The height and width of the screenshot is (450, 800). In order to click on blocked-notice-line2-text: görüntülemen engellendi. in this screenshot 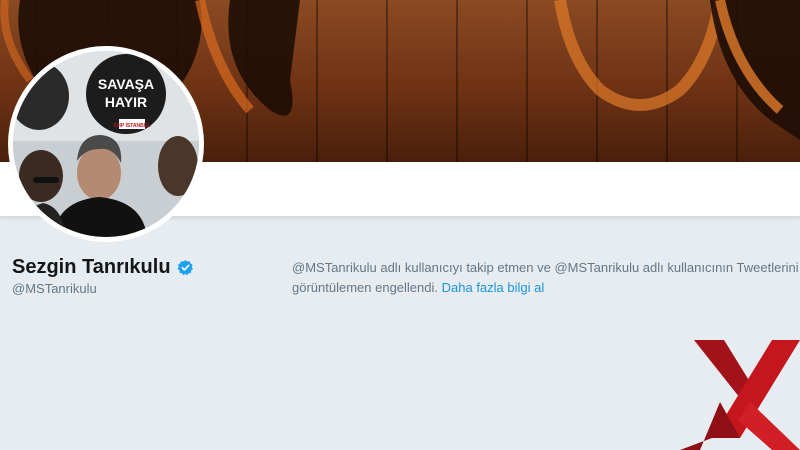, I will do `click(365, 287)`.